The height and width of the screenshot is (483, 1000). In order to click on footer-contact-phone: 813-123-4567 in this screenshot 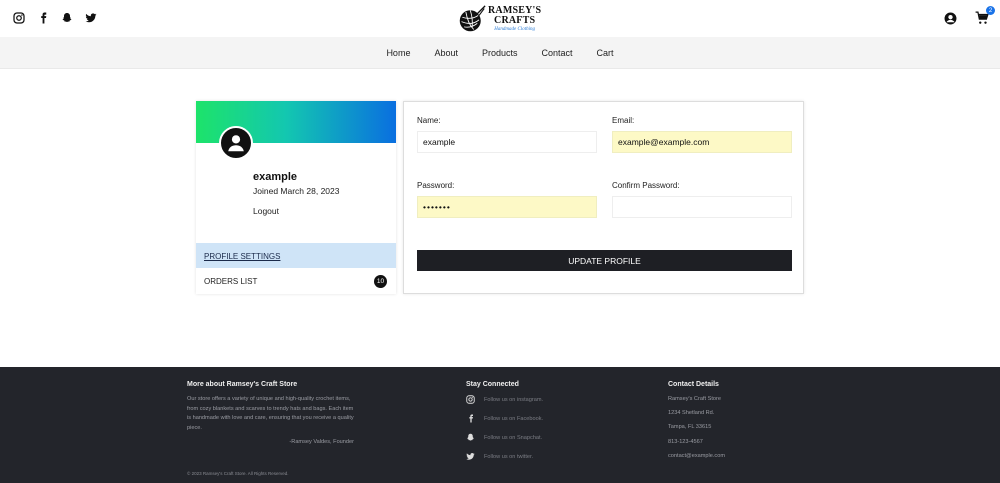, I will do `click(685, 442)`.